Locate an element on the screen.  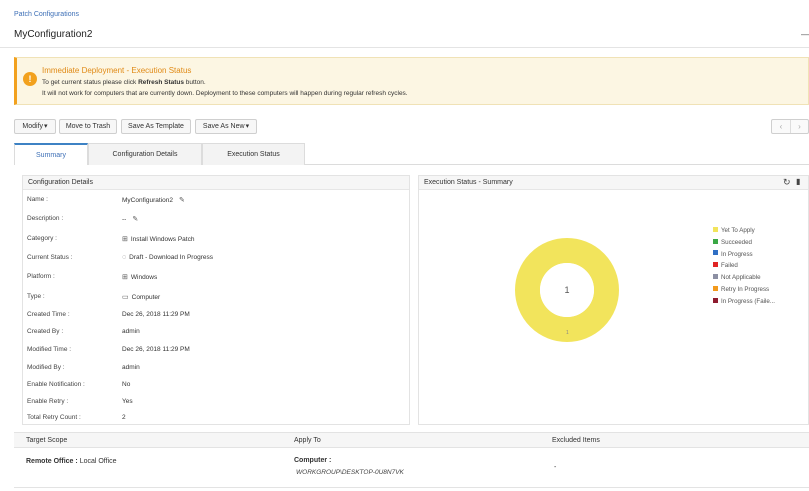
apply-to-cell: Computer : is located at coordinates (312, 460).